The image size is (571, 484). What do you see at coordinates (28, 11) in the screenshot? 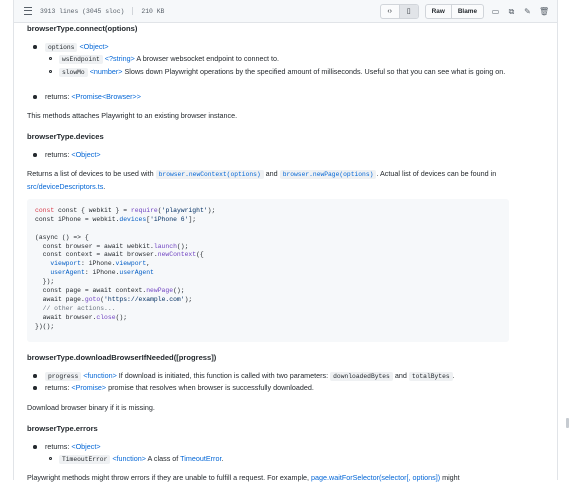
I see `lines-icon` at bounding box center [28, 11].